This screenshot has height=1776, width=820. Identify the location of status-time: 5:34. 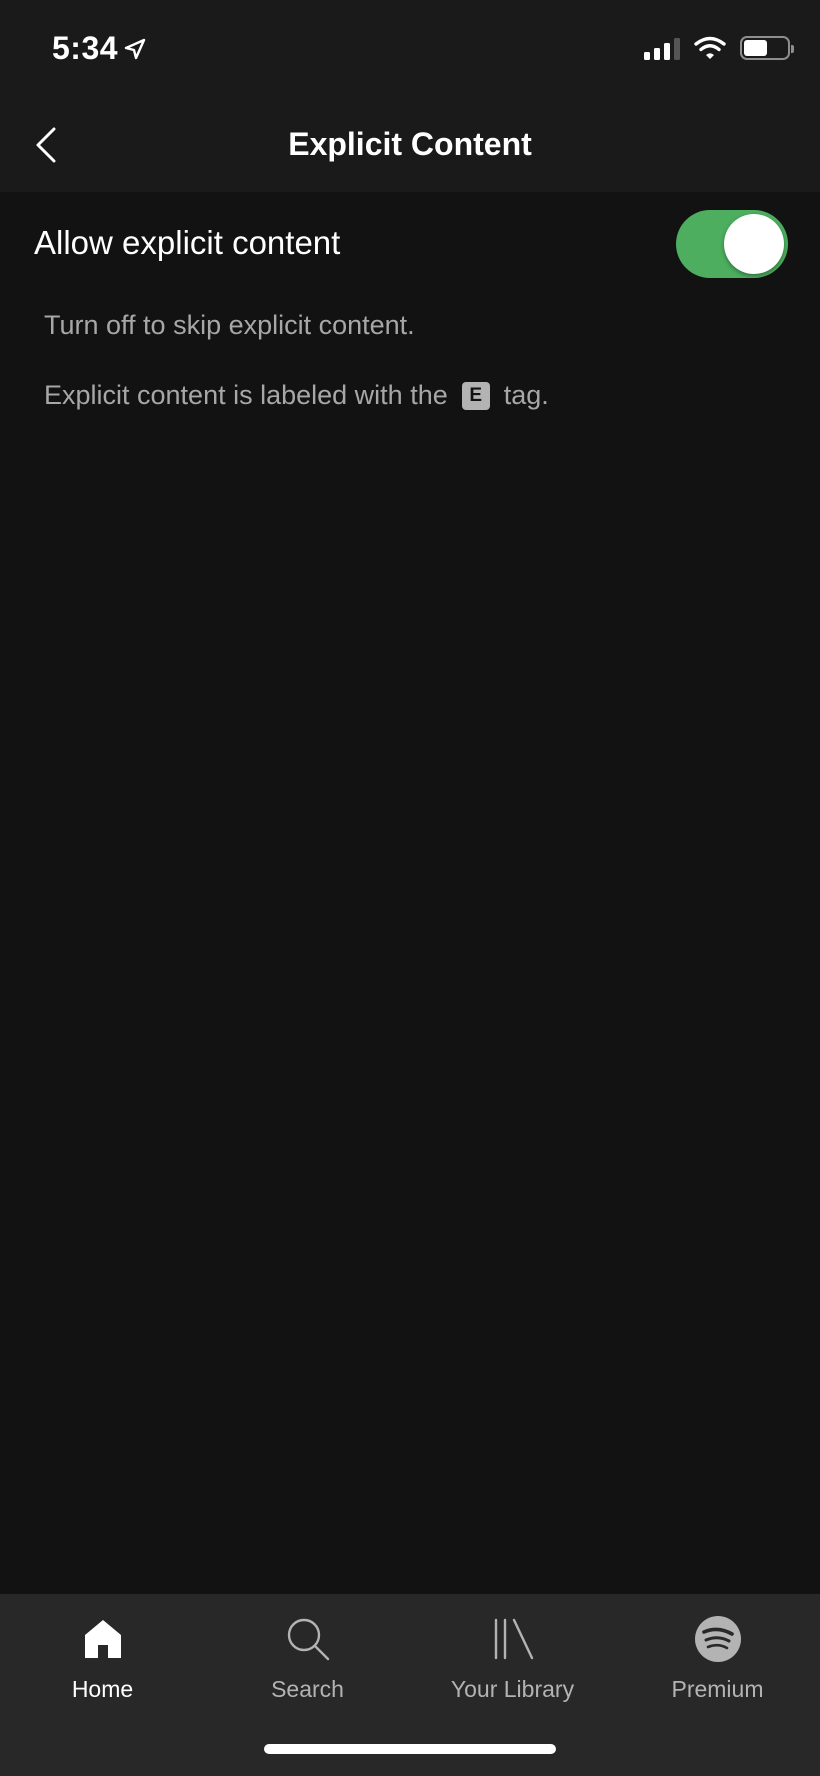
(85, 48).